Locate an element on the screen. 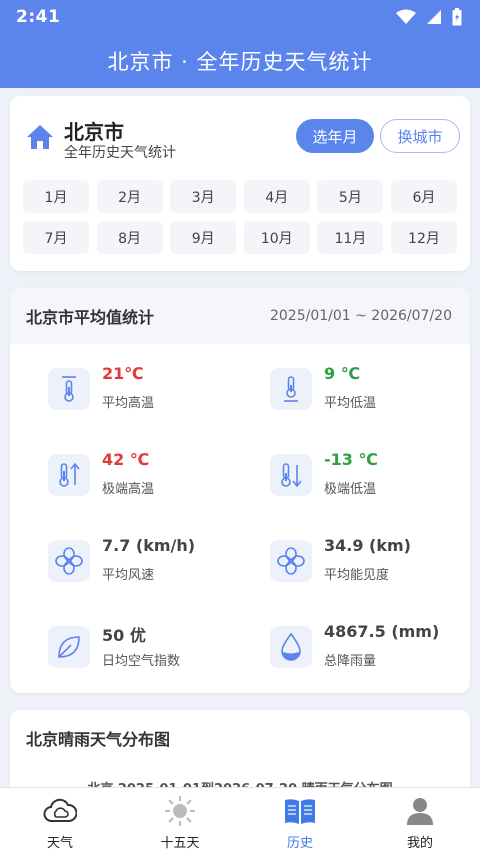 The image size is (480, 853). stat-value: 9 ℃ is located at coordinates (342, 373).